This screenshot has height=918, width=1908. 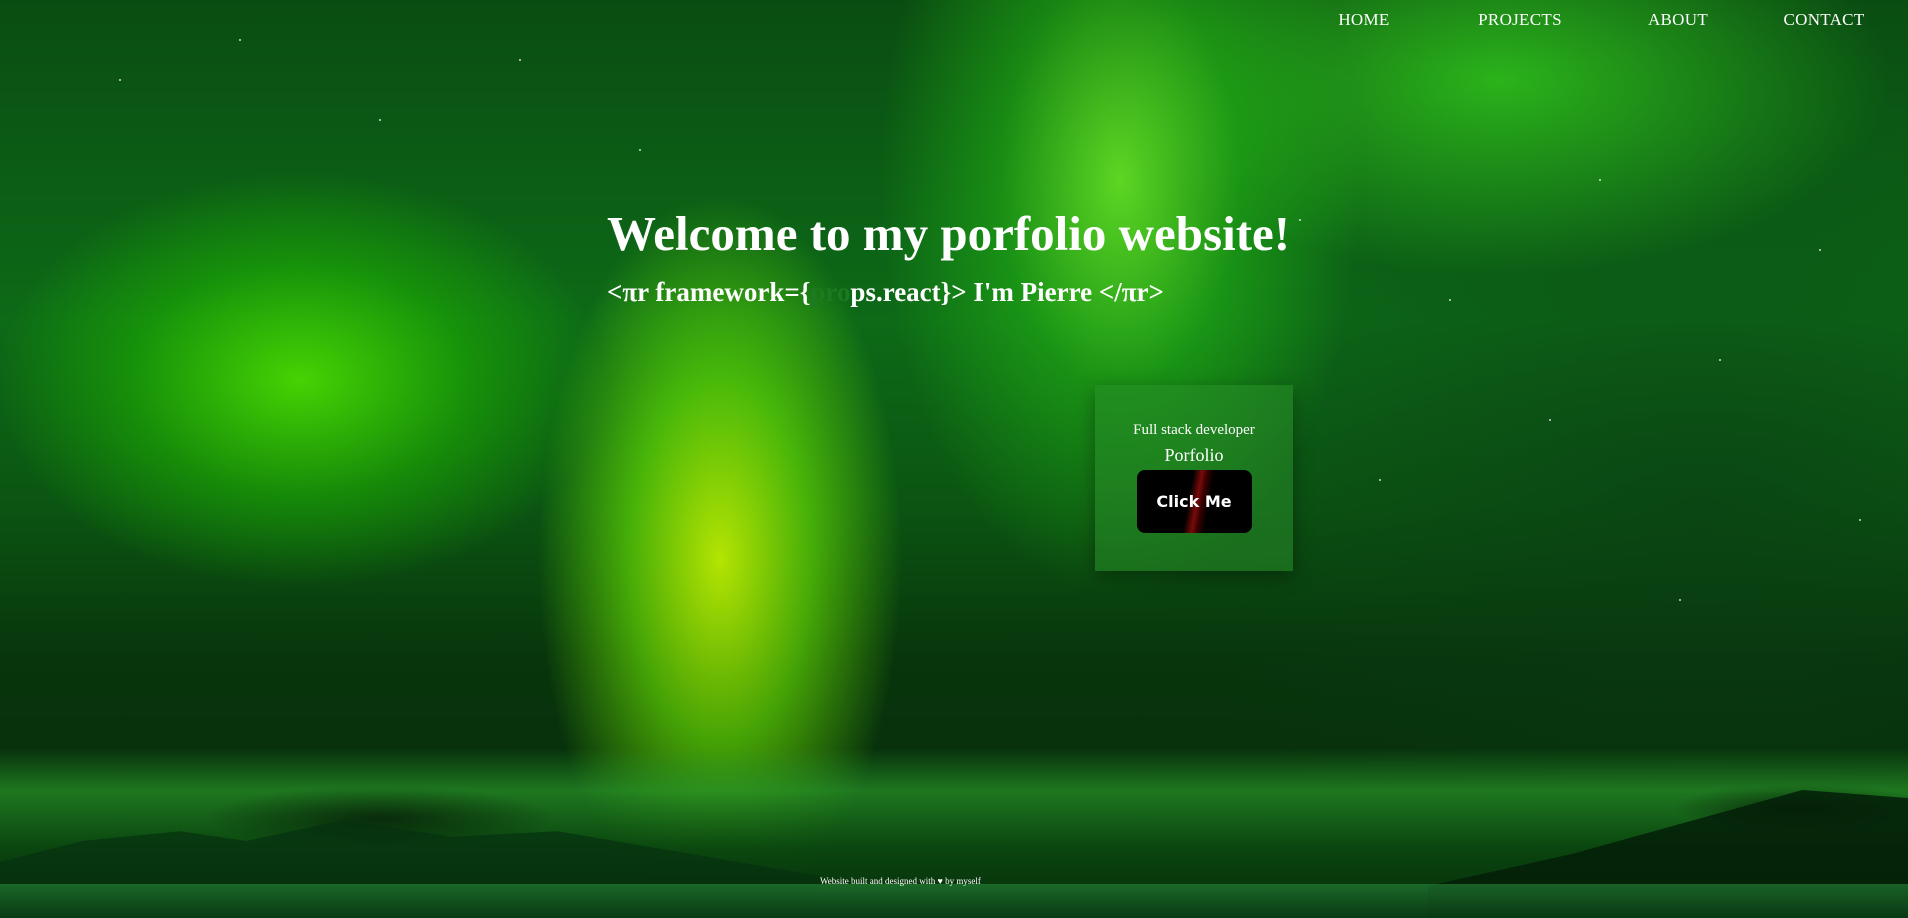 What do you see at coordinates (954, 901) in the screenshot?
I see `water` at bounding box center [954, 901].